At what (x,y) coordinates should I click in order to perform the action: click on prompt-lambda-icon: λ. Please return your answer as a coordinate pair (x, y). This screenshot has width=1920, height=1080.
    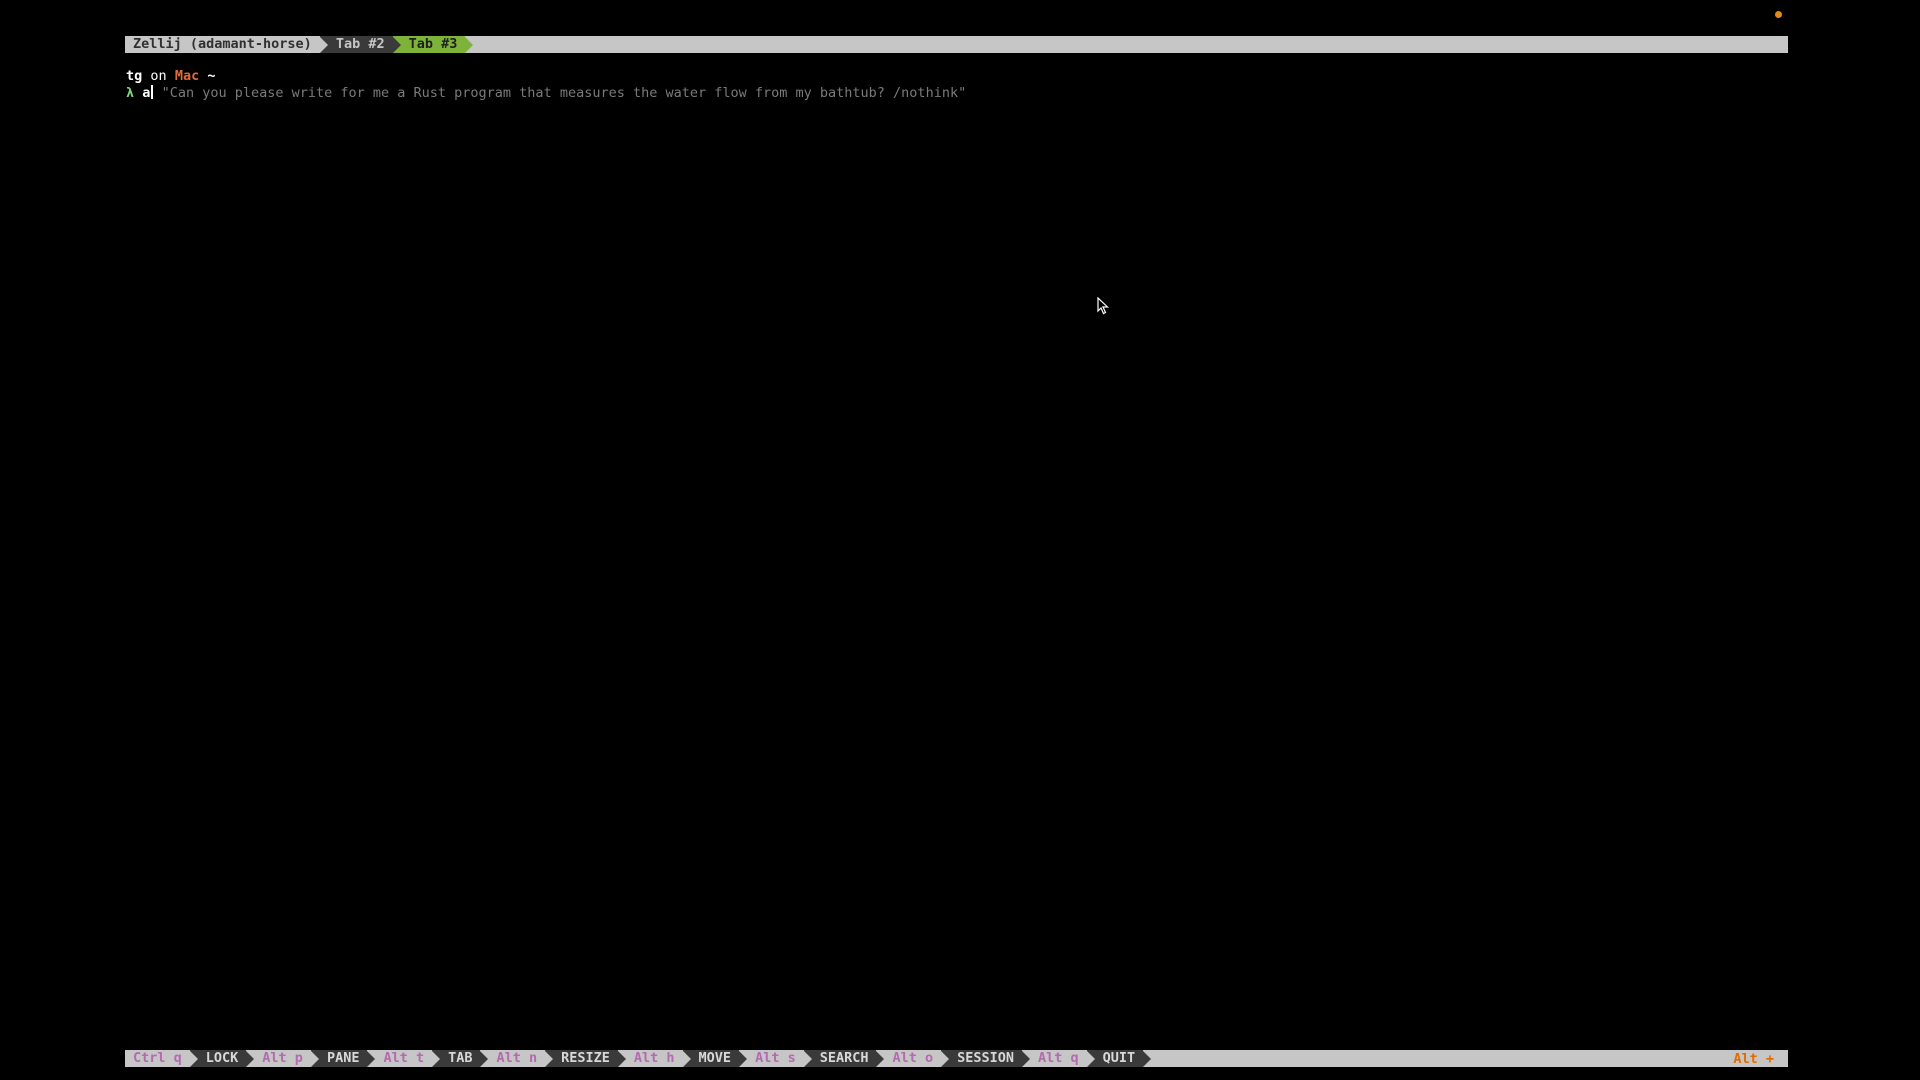
    Looking at the image, I should click on (130, 93).